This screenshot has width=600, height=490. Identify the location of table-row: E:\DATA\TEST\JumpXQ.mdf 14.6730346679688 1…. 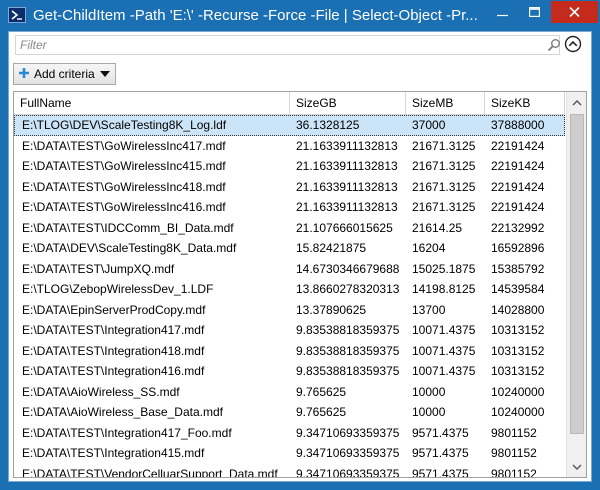
(289, 269).